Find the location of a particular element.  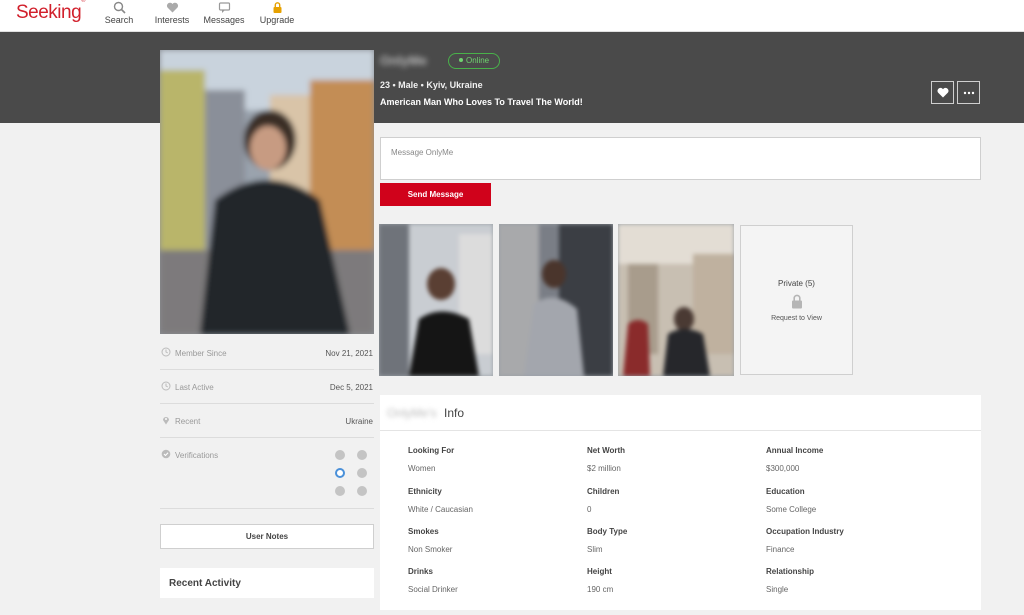

online-status-label: Online is located at coordinates (478, 60).